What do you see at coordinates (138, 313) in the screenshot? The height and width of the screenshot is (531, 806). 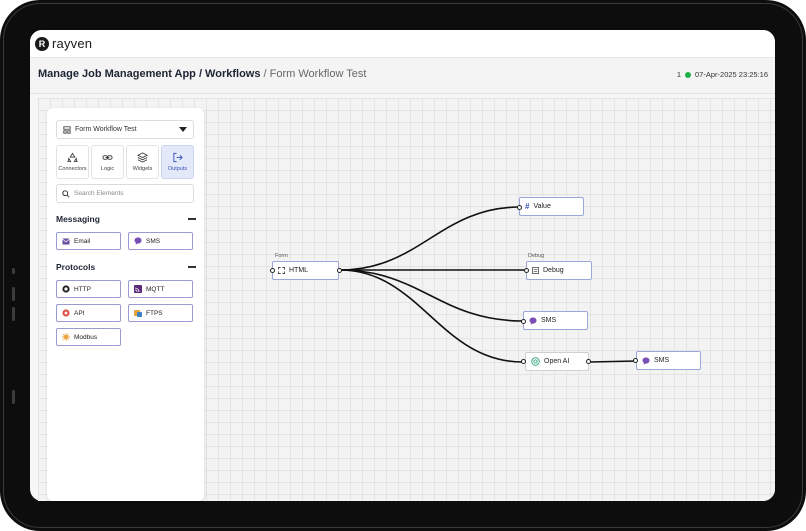 I see `ftps-icon` at bounding box center [138, 313].